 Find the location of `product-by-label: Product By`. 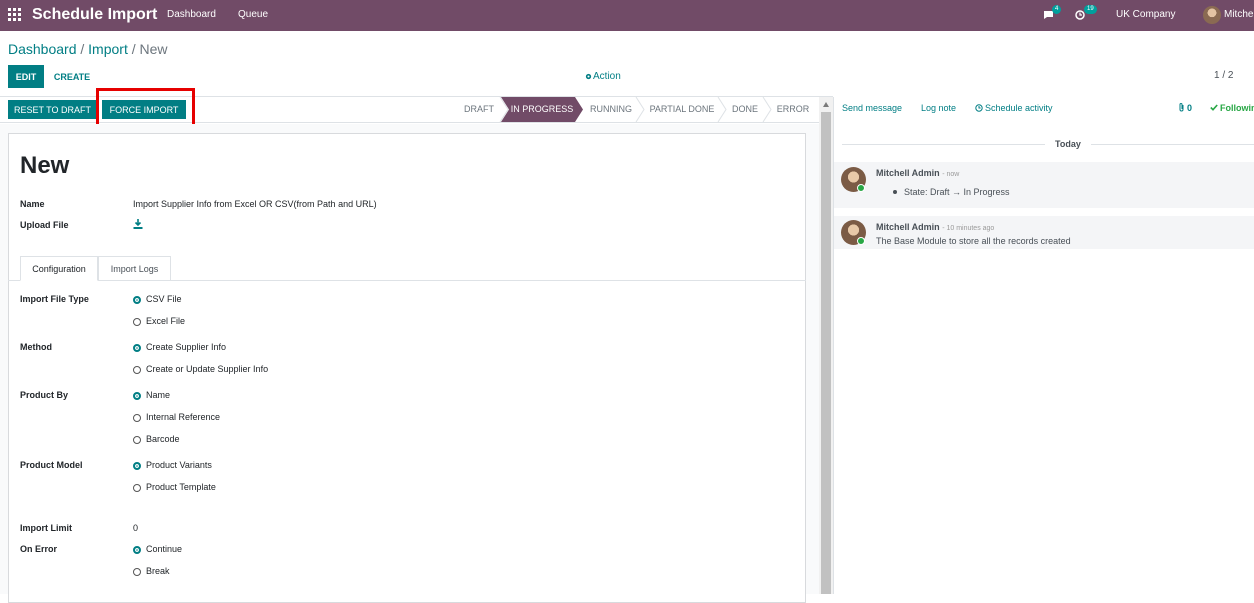

product-by-label: Product By is located at coordinates (44, 395).